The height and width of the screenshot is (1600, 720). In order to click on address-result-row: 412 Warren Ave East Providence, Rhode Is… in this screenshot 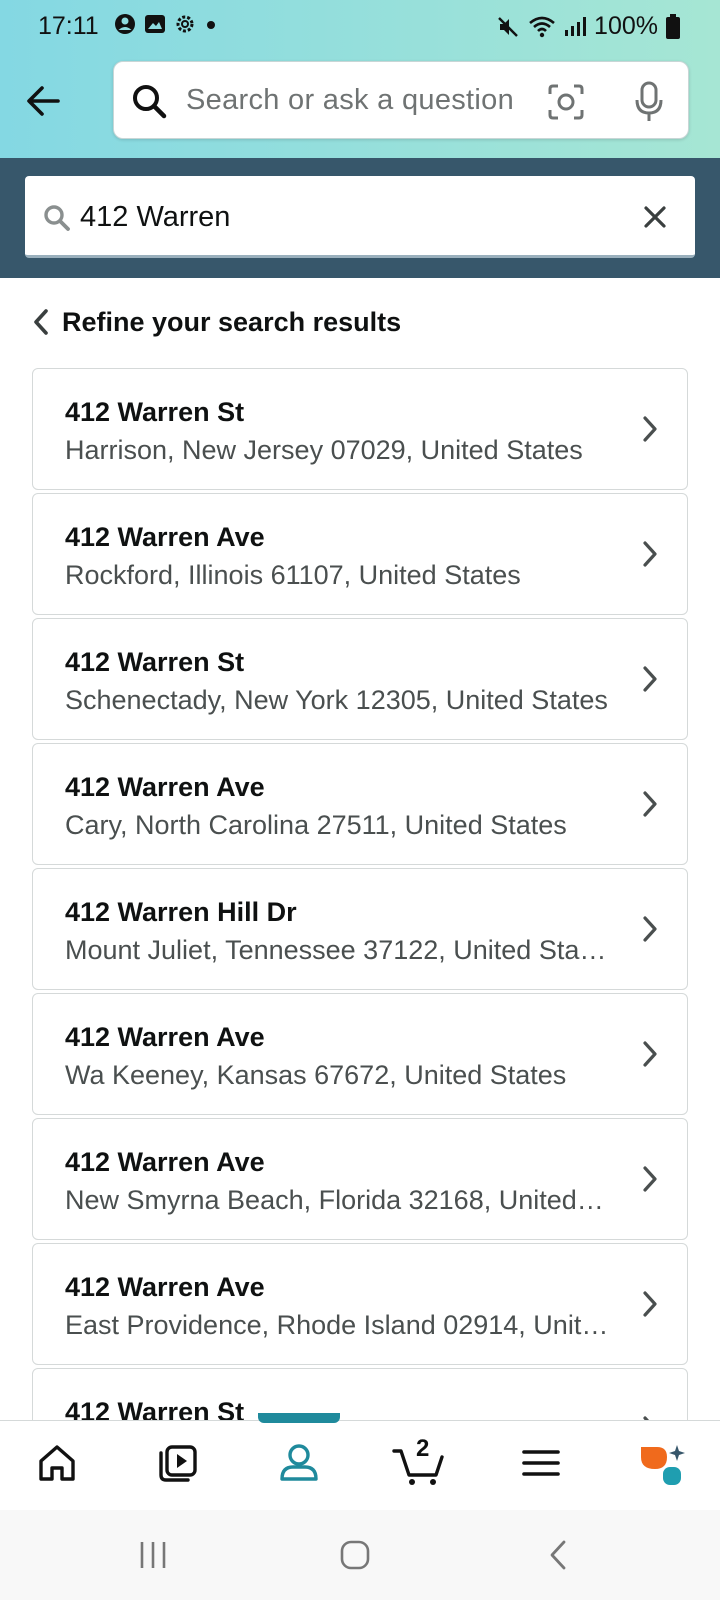, I will do `click(360, 1304)`.